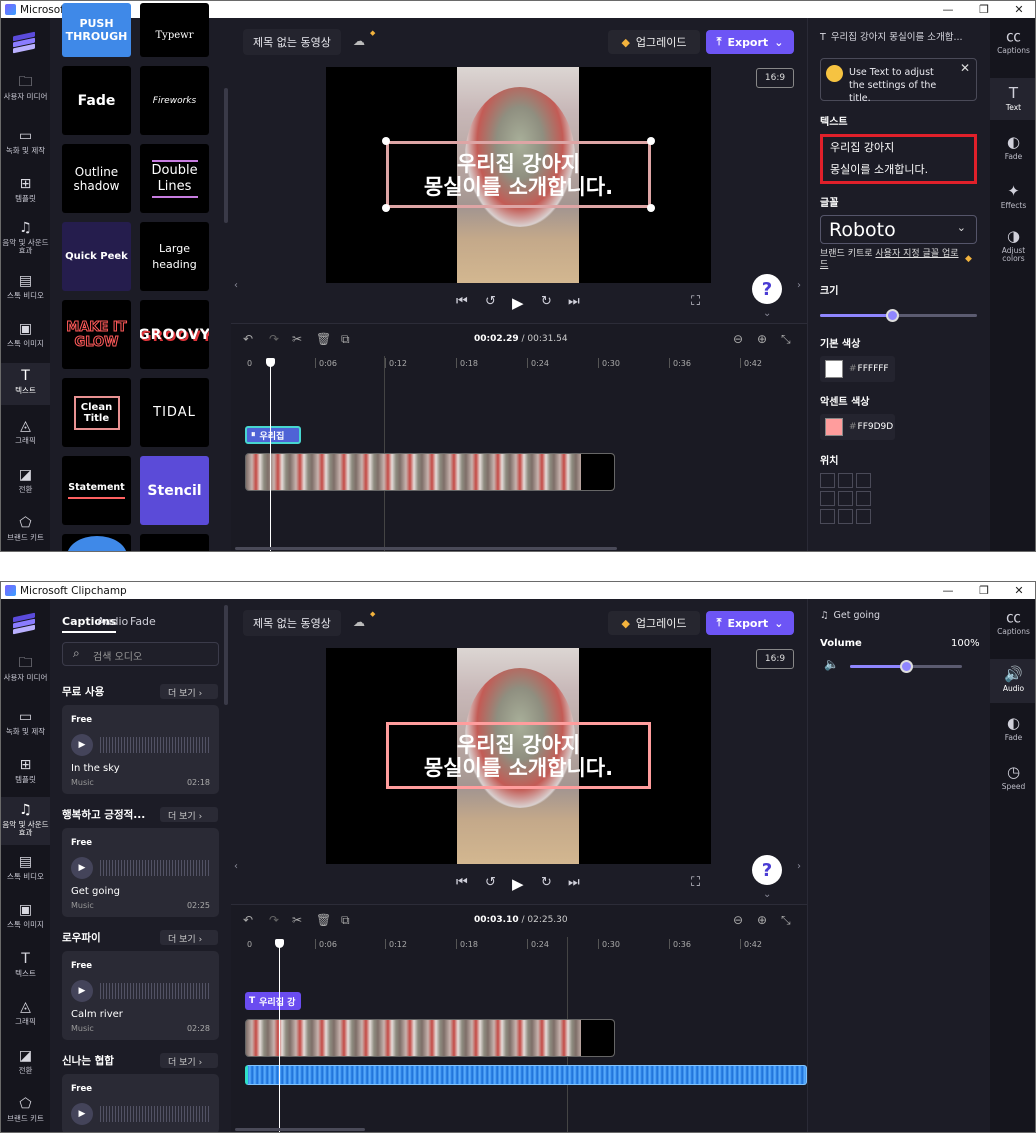 The image size is (1036, 1134). What do you see at coordinates (174, 334) in the screenshot?
I see `text-tile-groovy: GROOVY` at bounding box center [174, 334].